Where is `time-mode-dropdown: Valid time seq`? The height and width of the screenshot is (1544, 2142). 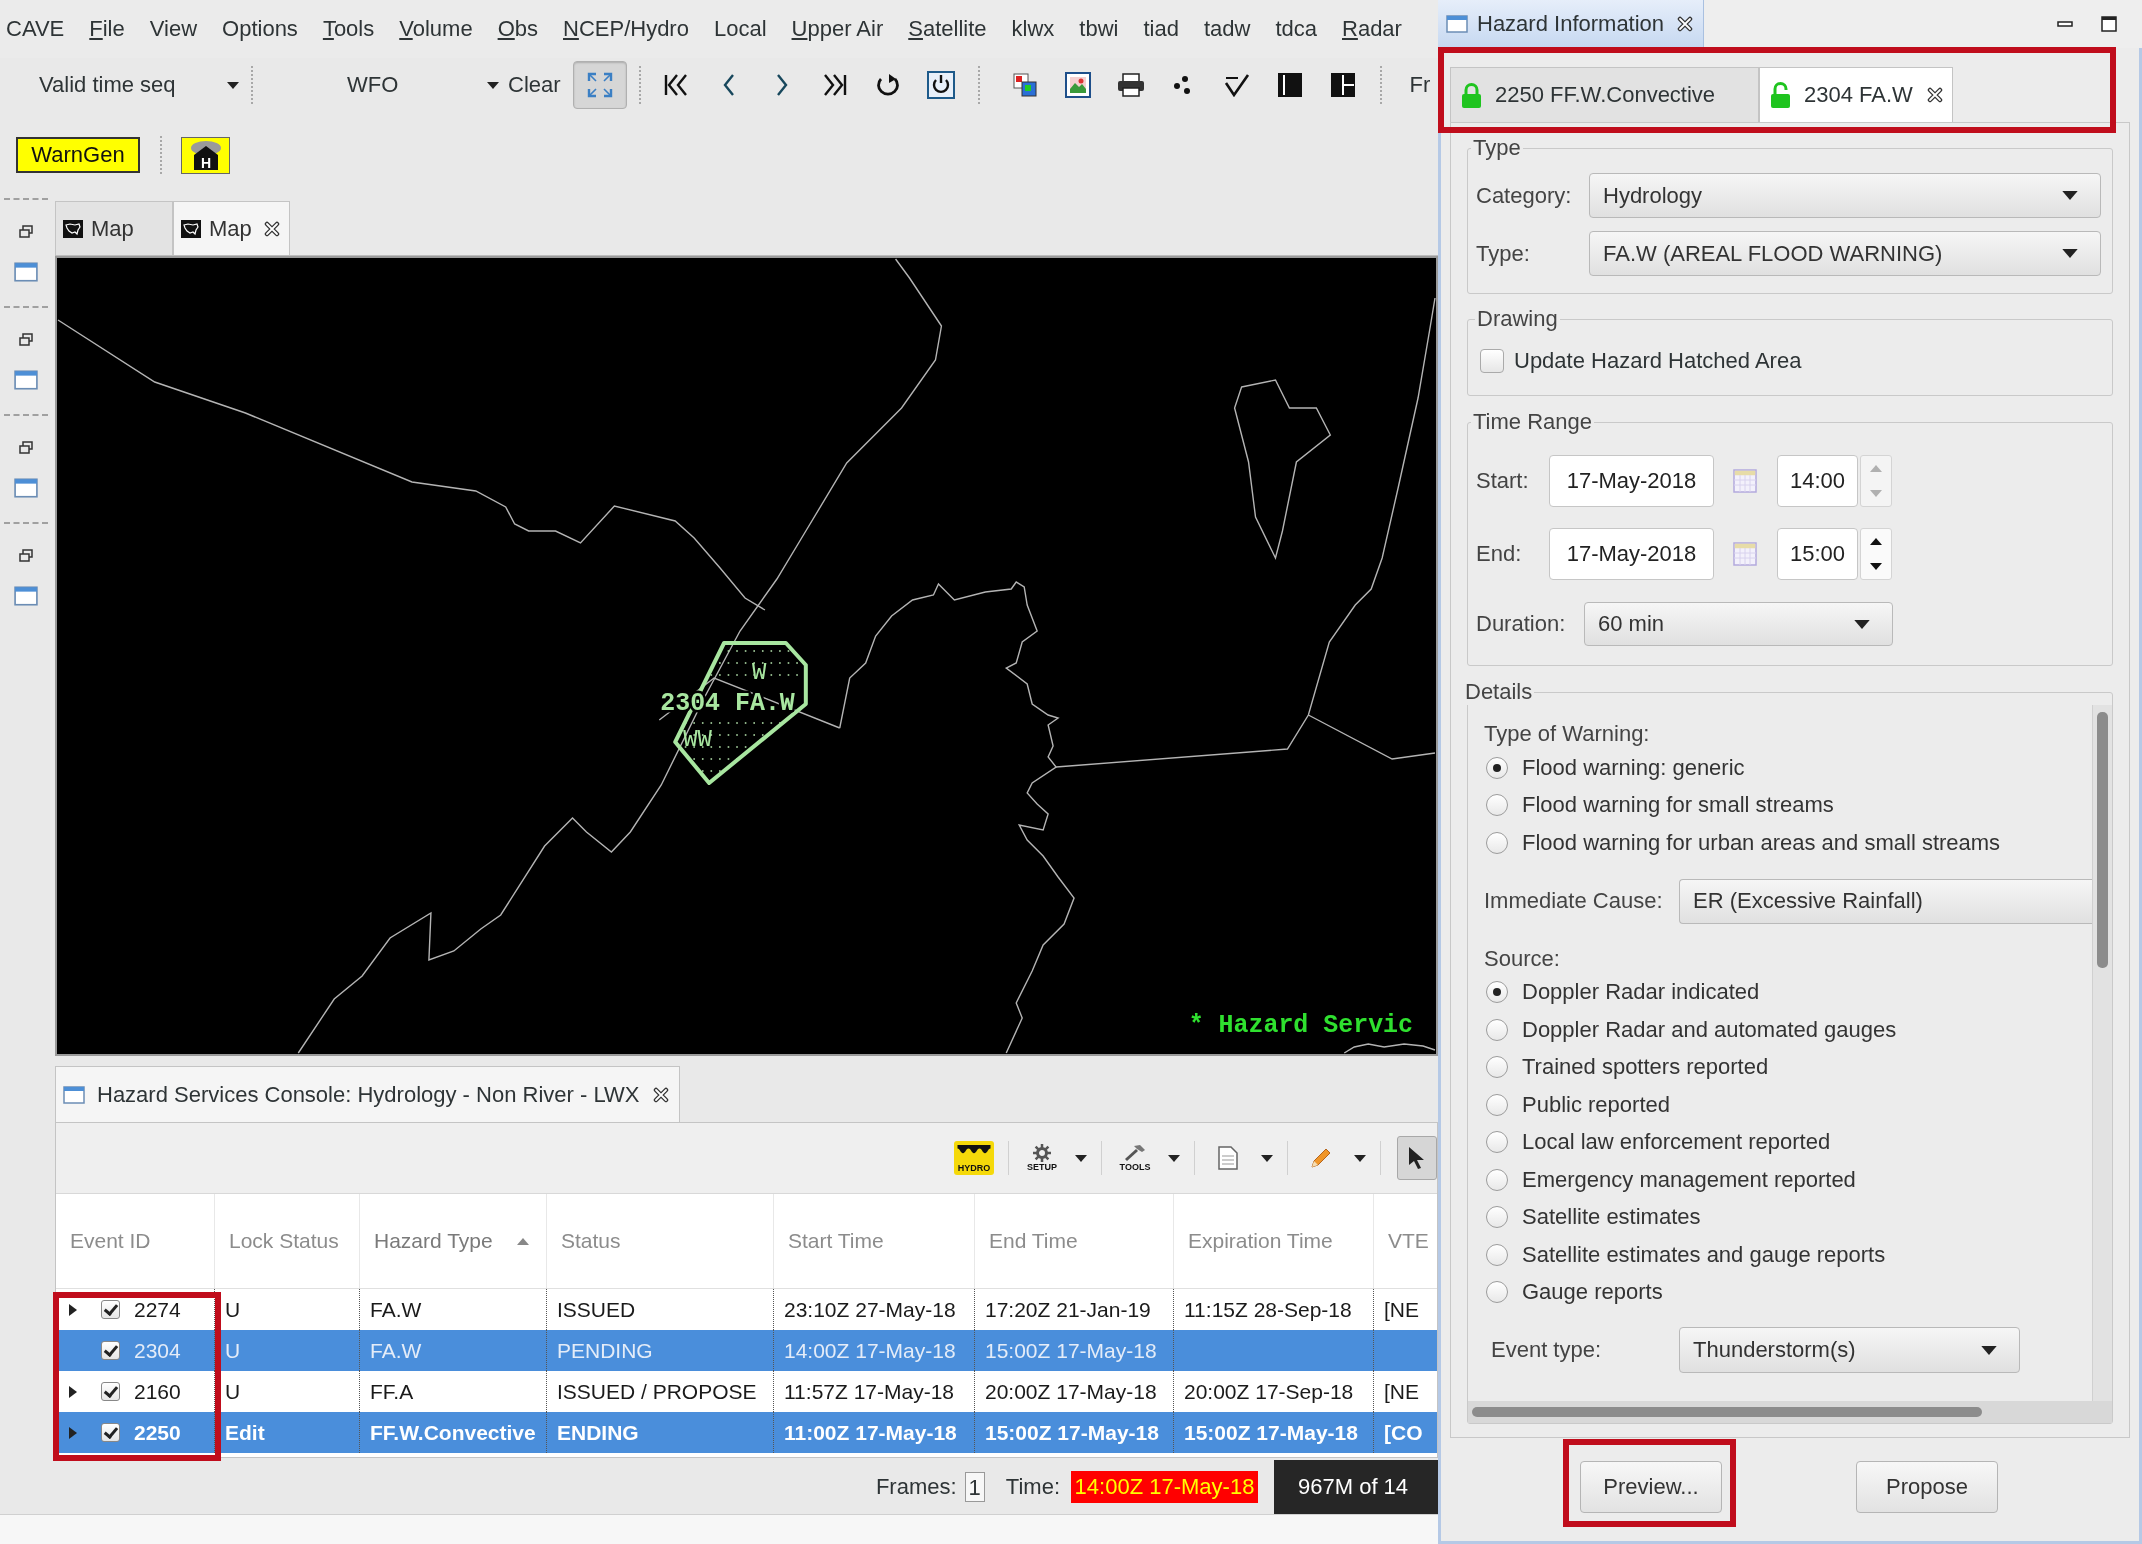 time-mode-dropdown: Valid time seq is located at coordinates (139, 85).